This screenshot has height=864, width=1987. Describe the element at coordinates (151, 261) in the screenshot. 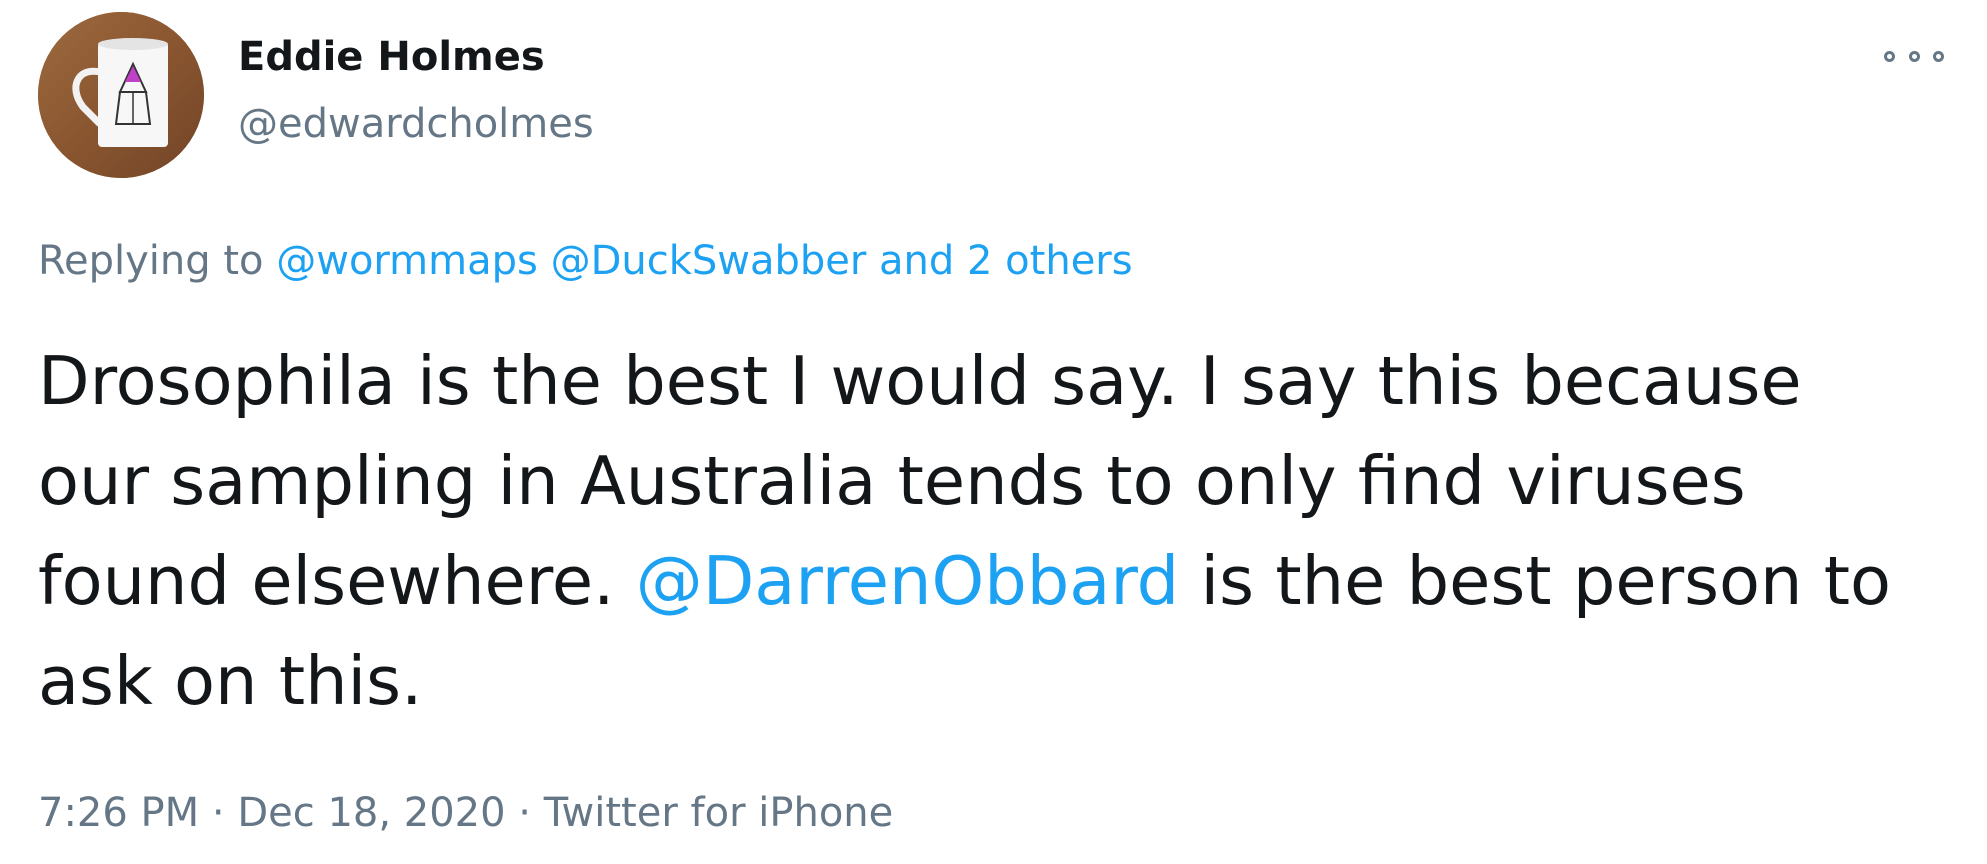

I see `reply-context-prefix: Replying to` at that location.